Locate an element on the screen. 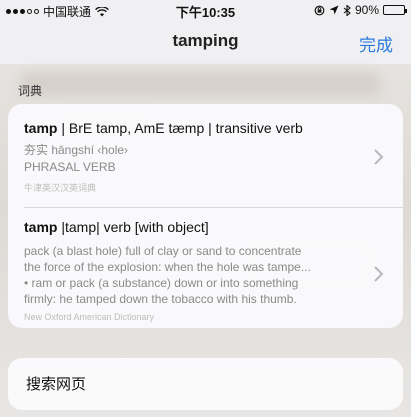 The height and width of the screenshot is (417, 411). entry-source: 牛津英汉汉英词典 is located at coordinates (60, 188).